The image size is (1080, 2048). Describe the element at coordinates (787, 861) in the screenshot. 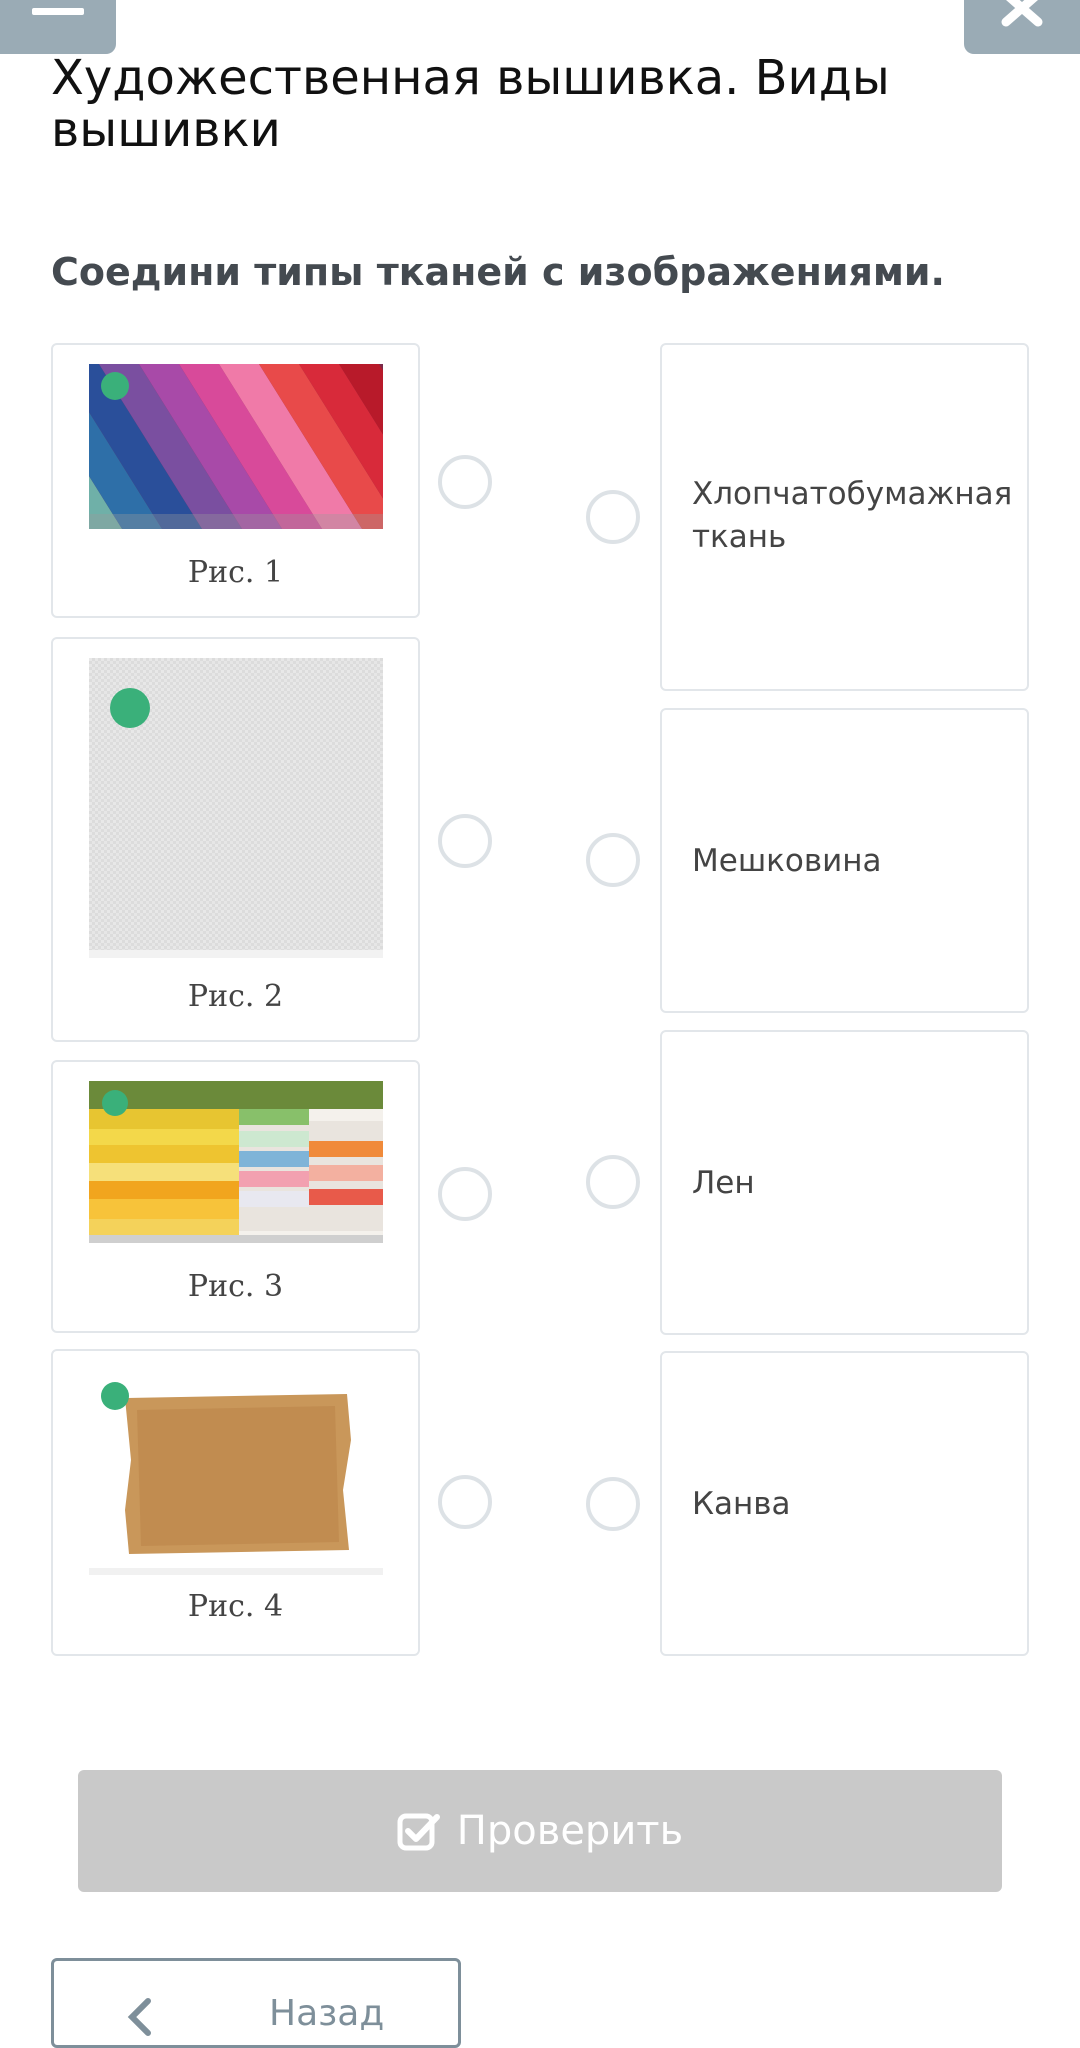

I see `option-label: Мешковина` at that location.